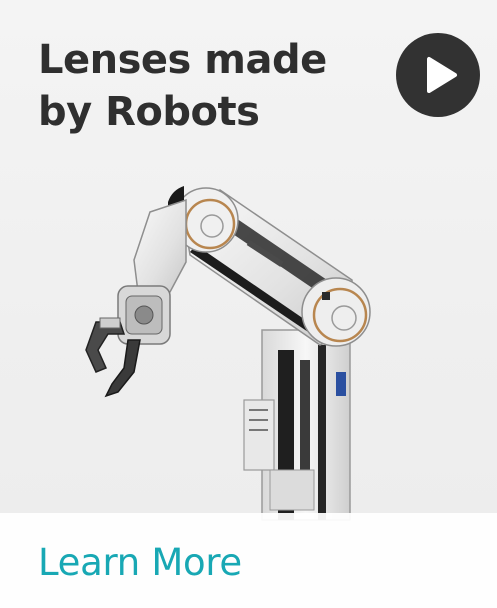 The width and height of the screenshot is (497, 608). Describe the element at coordinates (140, 563) in the screenshot. I see `learn-more-link: Learn More` at that location.